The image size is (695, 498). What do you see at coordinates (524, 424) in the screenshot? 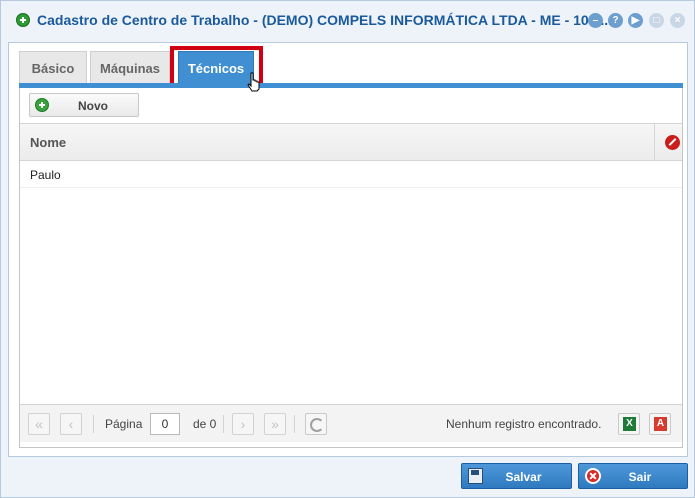
I see `pager-status: Nenhum registro encontrado.` at bounding box center [524, 424].